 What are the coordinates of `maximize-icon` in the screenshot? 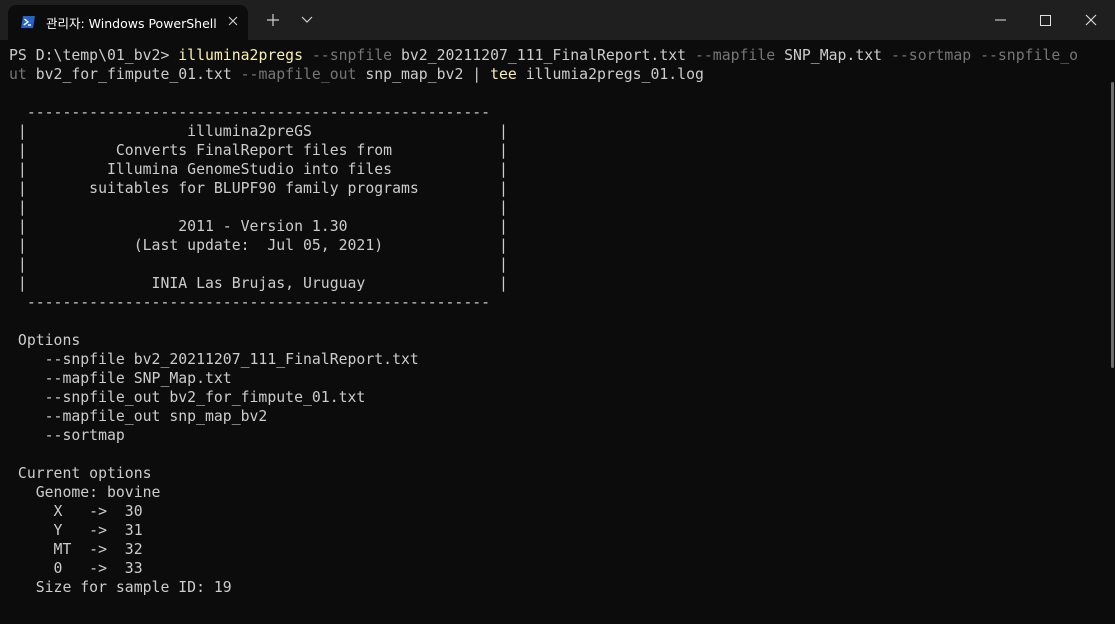 It's located at (1045, 20).